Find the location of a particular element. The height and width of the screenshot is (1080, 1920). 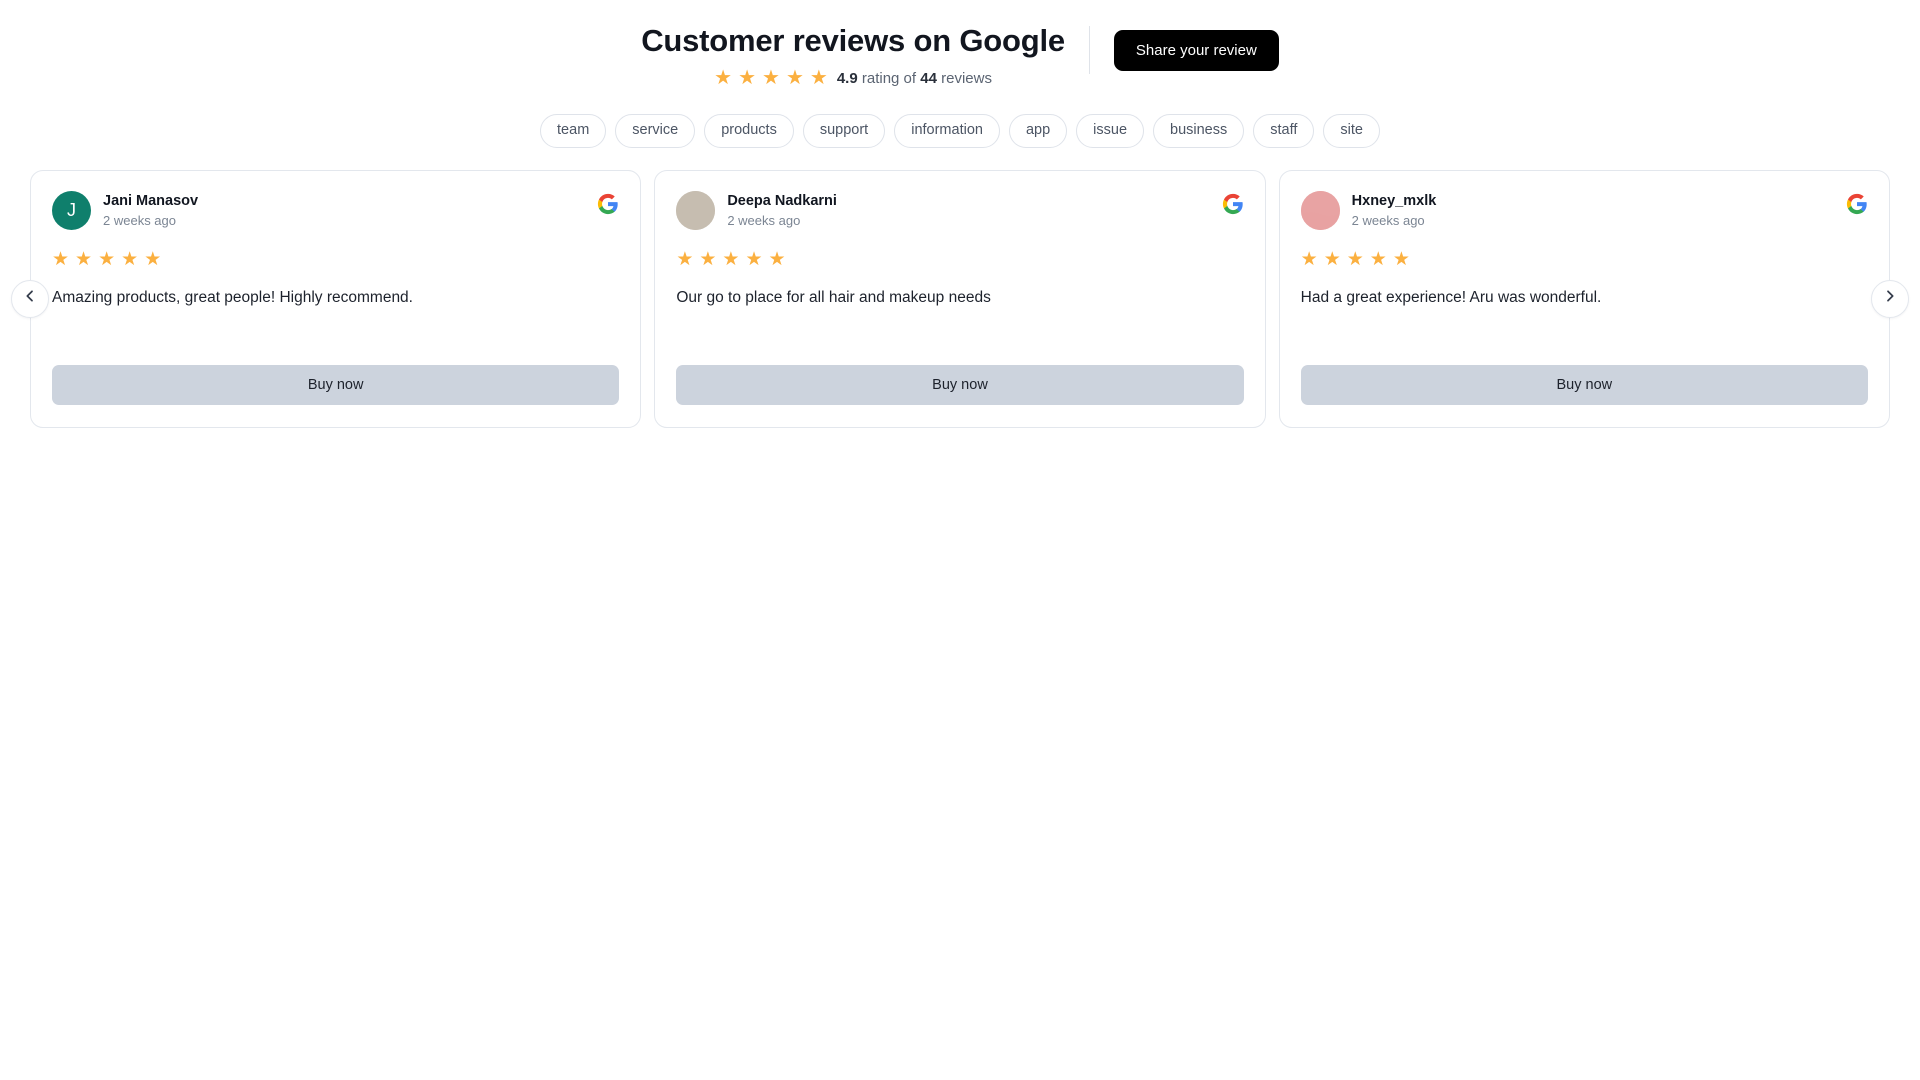

tag-pill-service: service is located at coordinates (655, 131).